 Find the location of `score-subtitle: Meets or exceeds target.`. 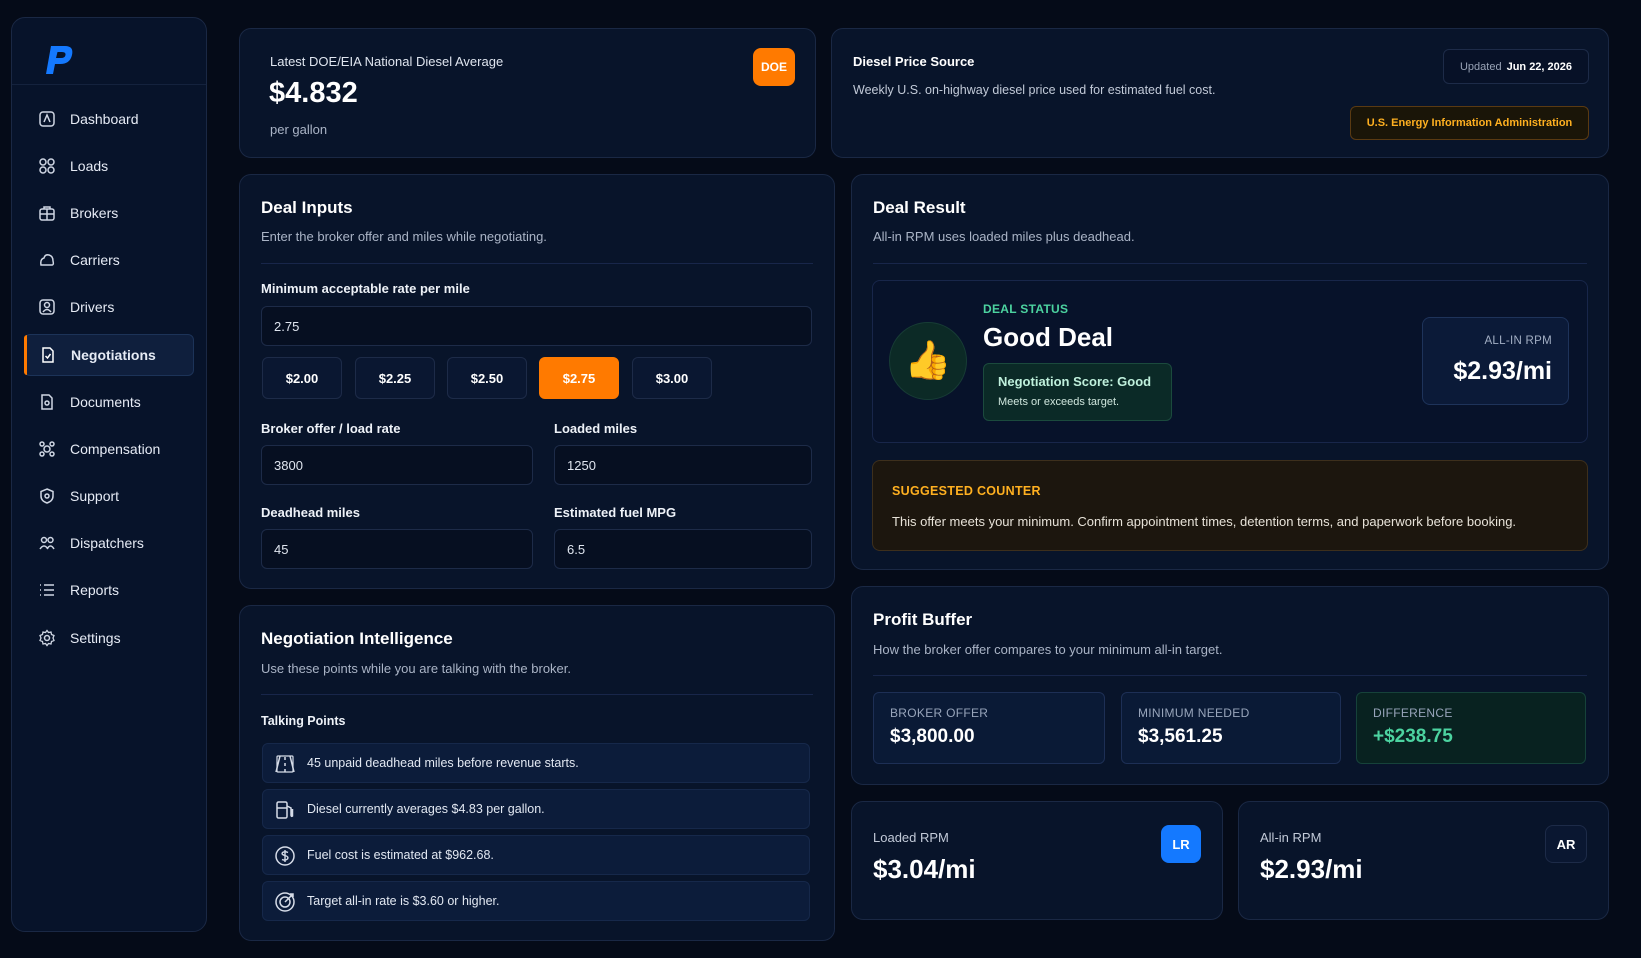

score-subtitle: Meets or exceeds target. is located at coordinates (1059, 402).